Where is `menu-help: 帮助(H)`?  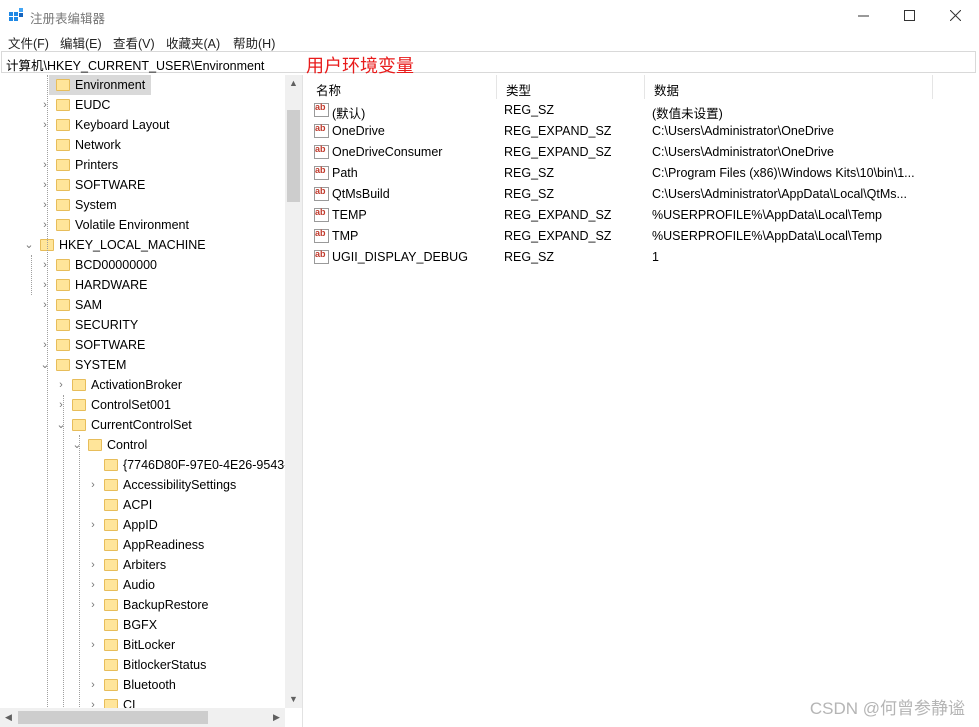
menu-help: 帮助(H) is located at coordinates (254, 42).